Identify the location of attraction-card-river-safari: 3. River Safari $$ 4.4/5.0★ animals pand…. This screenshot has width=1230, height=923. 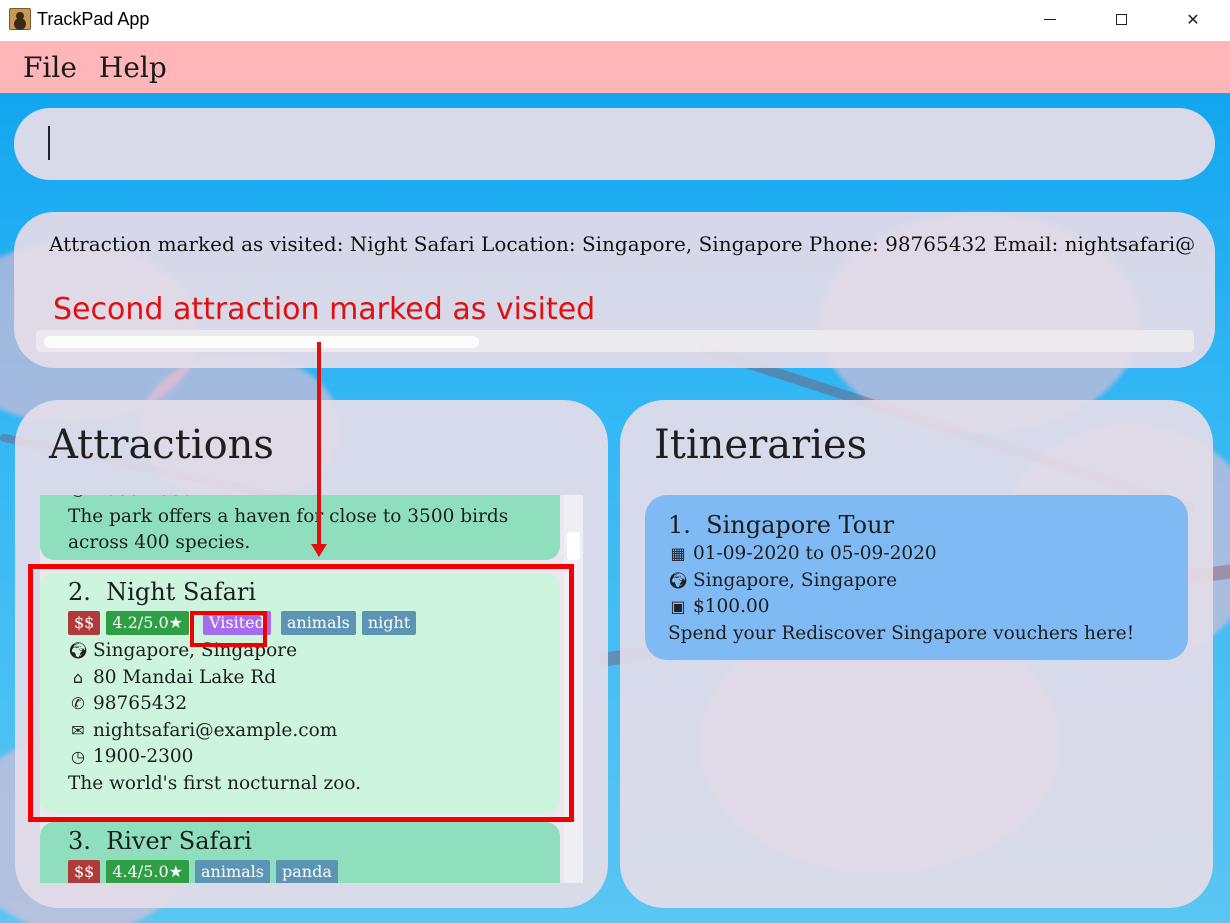
(300, 852).